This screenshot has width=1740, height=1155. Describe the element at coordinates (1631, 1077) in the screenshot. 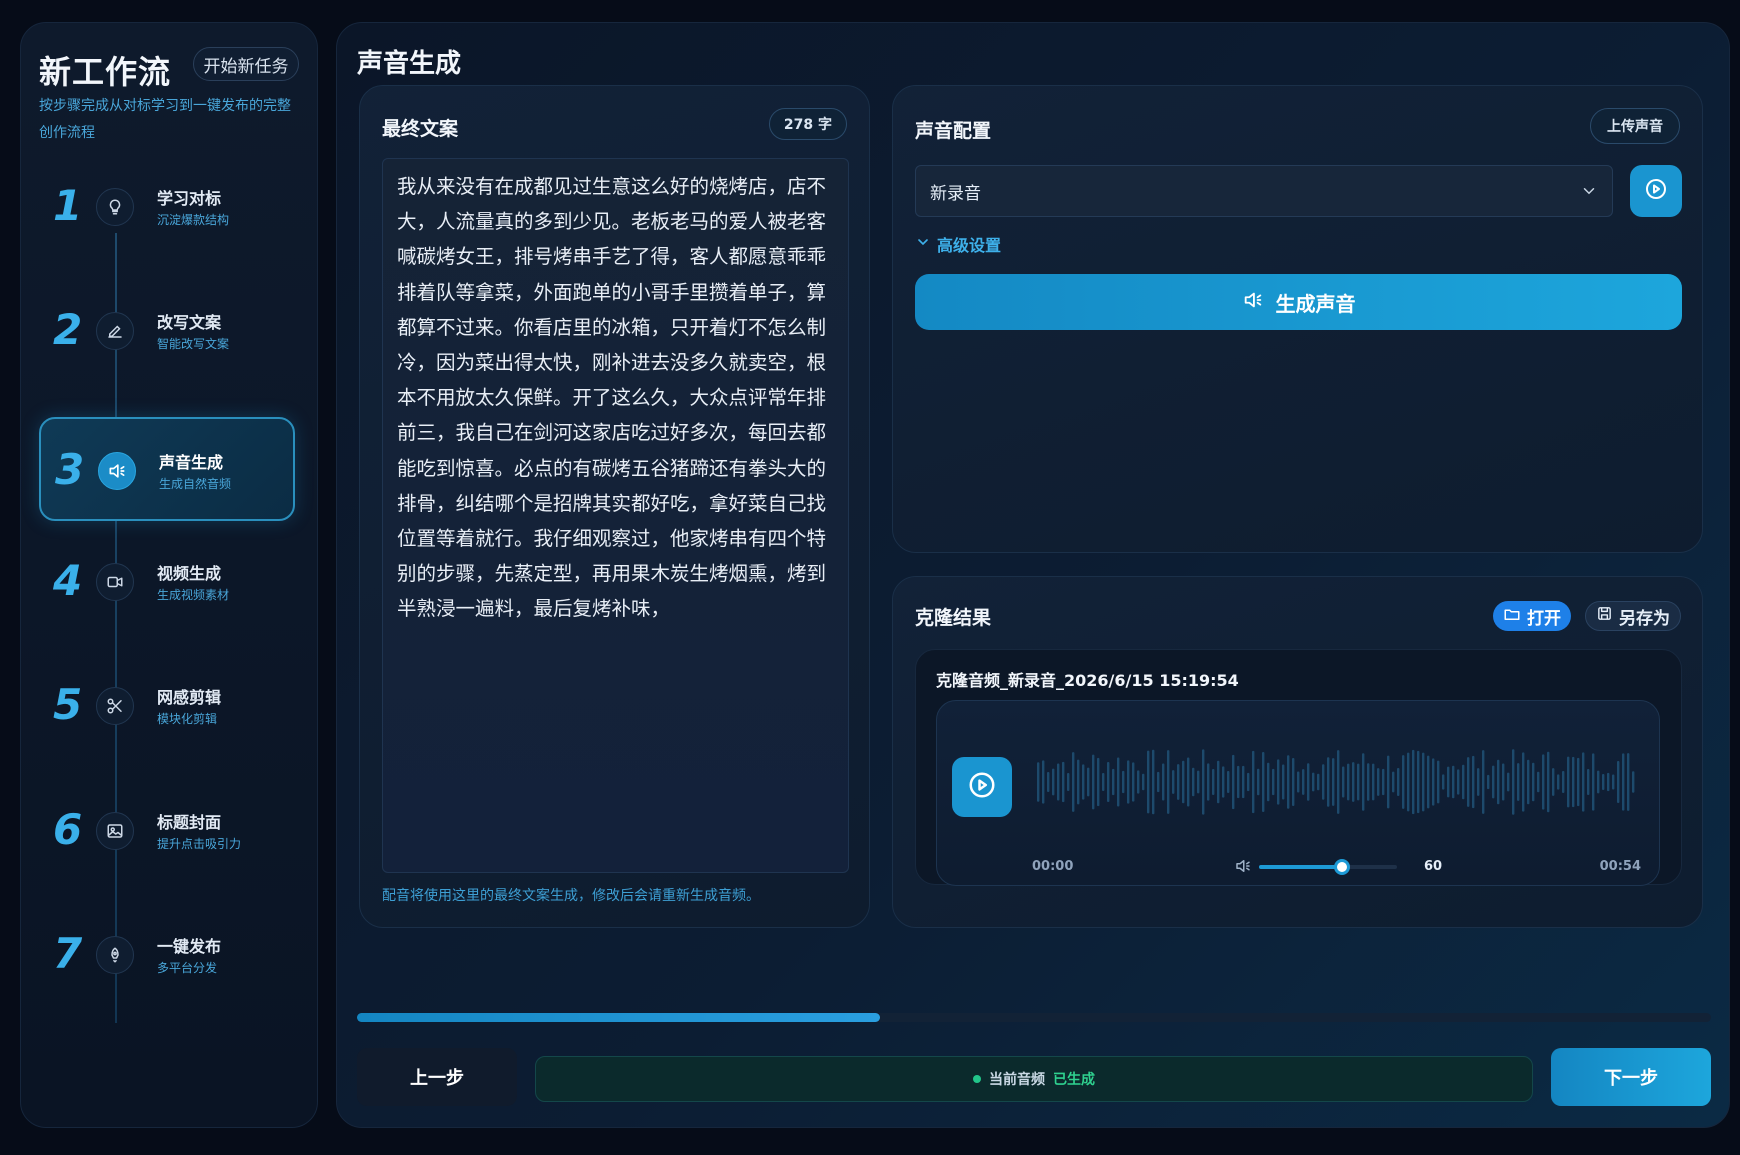

I see `next-step-button: 下一步` at that location.